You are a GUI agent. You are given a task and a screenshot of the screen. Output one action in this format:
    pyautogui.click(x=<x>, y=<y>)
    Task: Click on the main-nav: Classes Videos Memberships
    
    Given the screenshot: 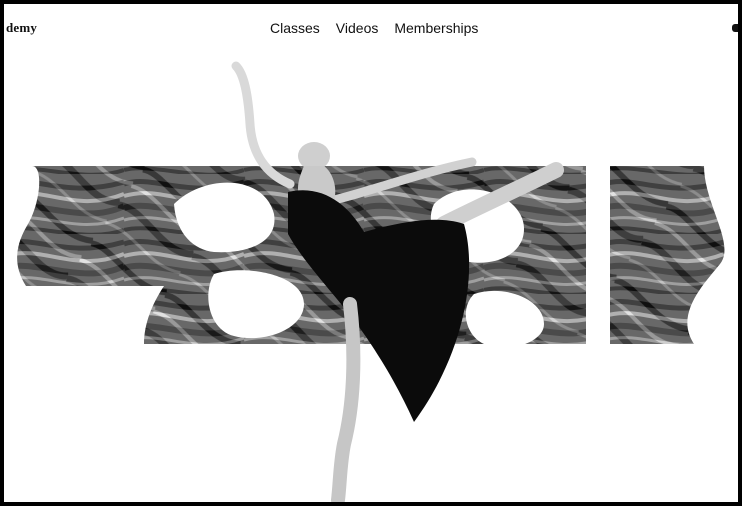 What is the action you would take?
    pyautogui.click(x=374, y=28)
    